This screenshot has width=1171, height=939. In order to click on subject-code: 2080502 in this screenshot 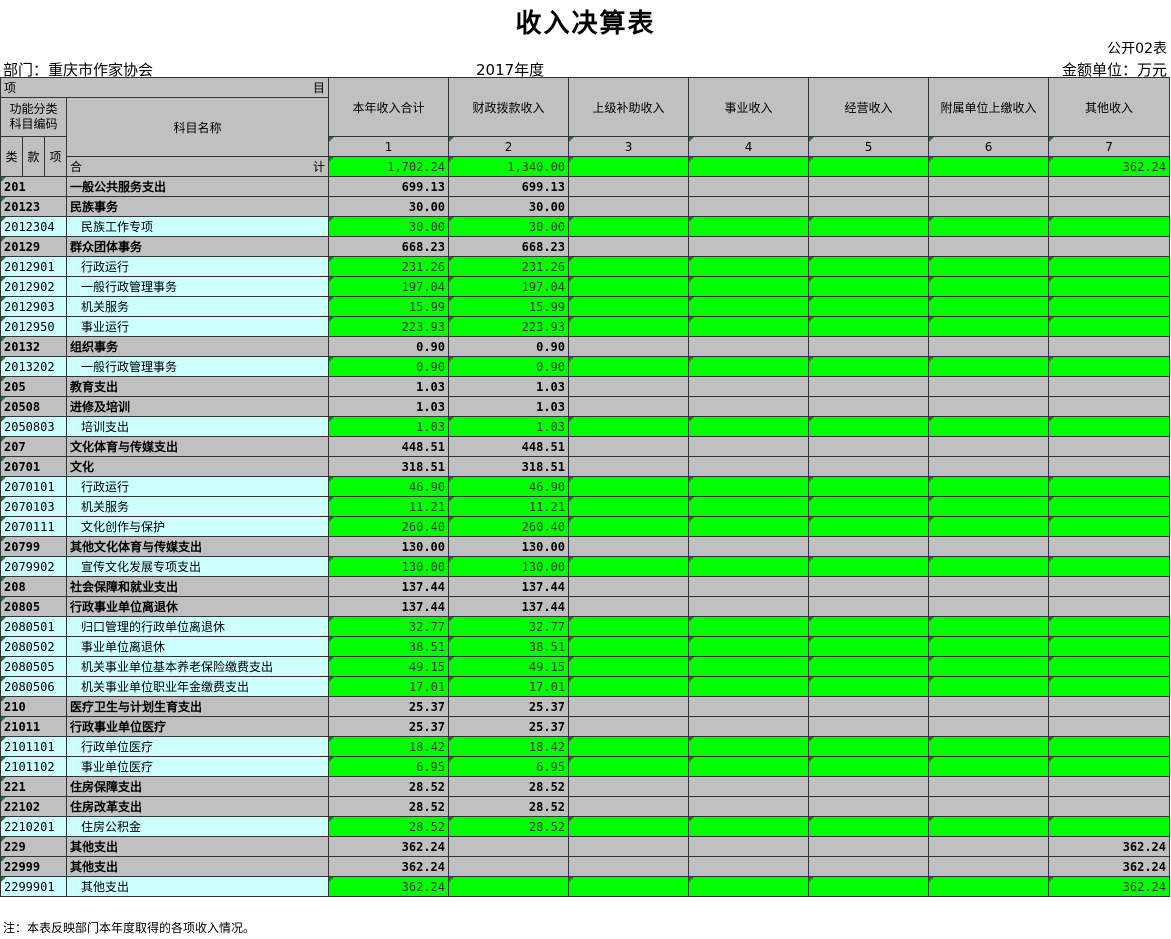, I will do `click(33, 646)`.